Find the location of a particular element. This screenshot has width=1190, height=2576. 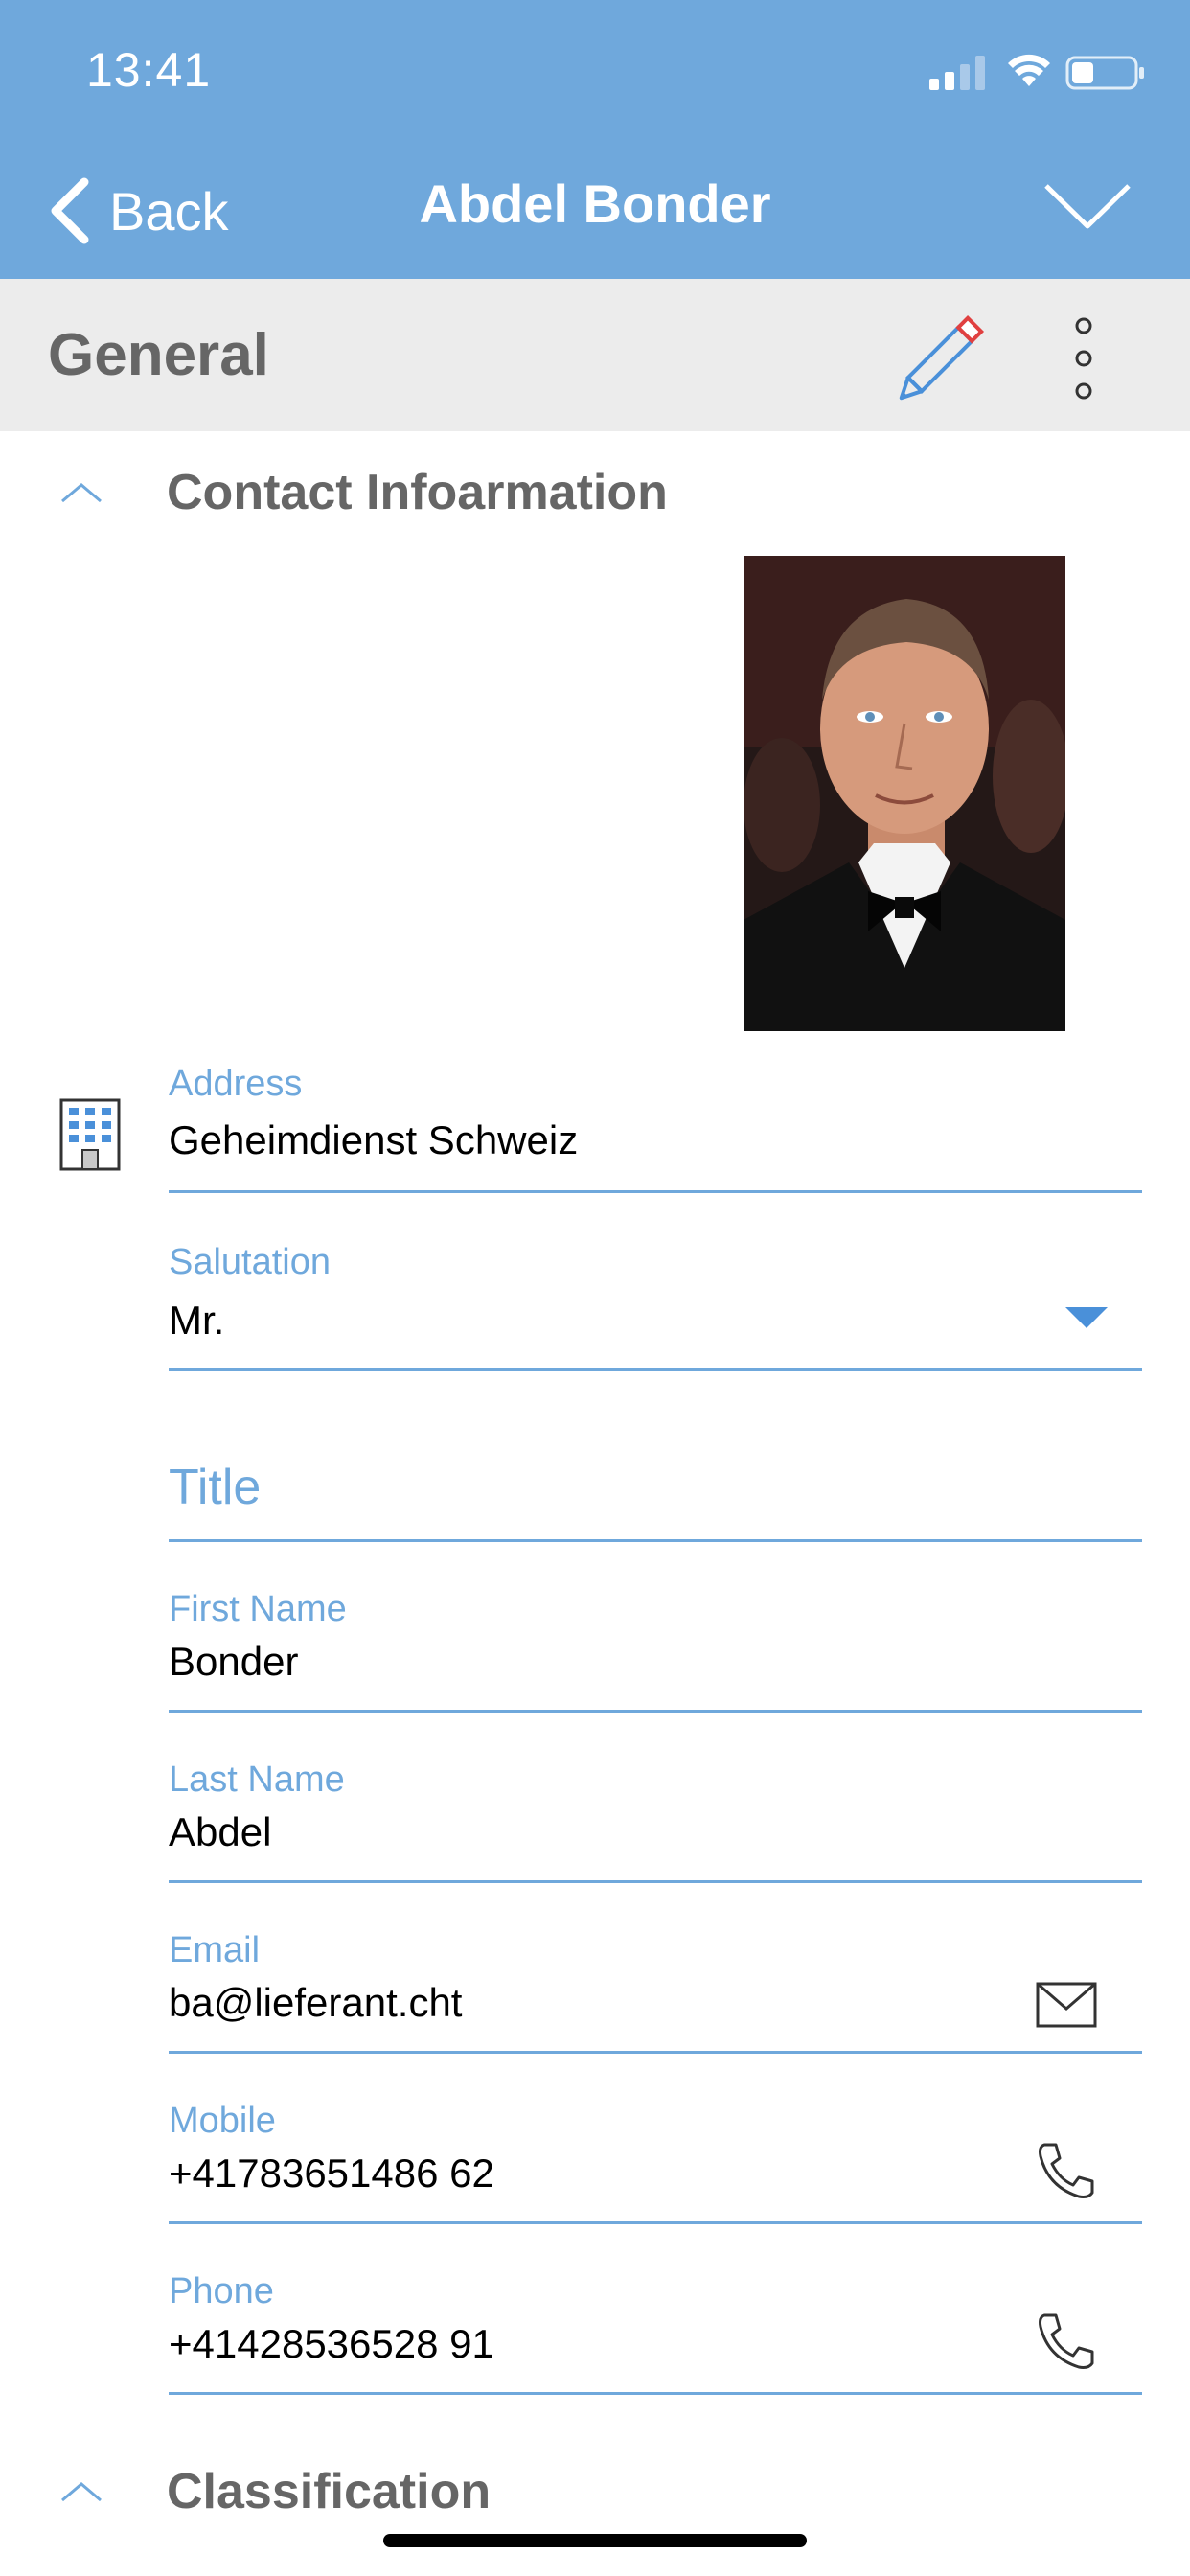

cellular-signal-icon is located at coordinates (957, 73).